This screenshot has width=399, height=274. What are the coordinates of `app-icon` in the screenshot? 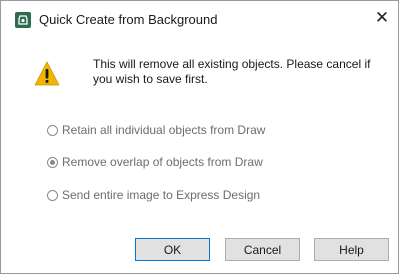 It's located at (23, 20).